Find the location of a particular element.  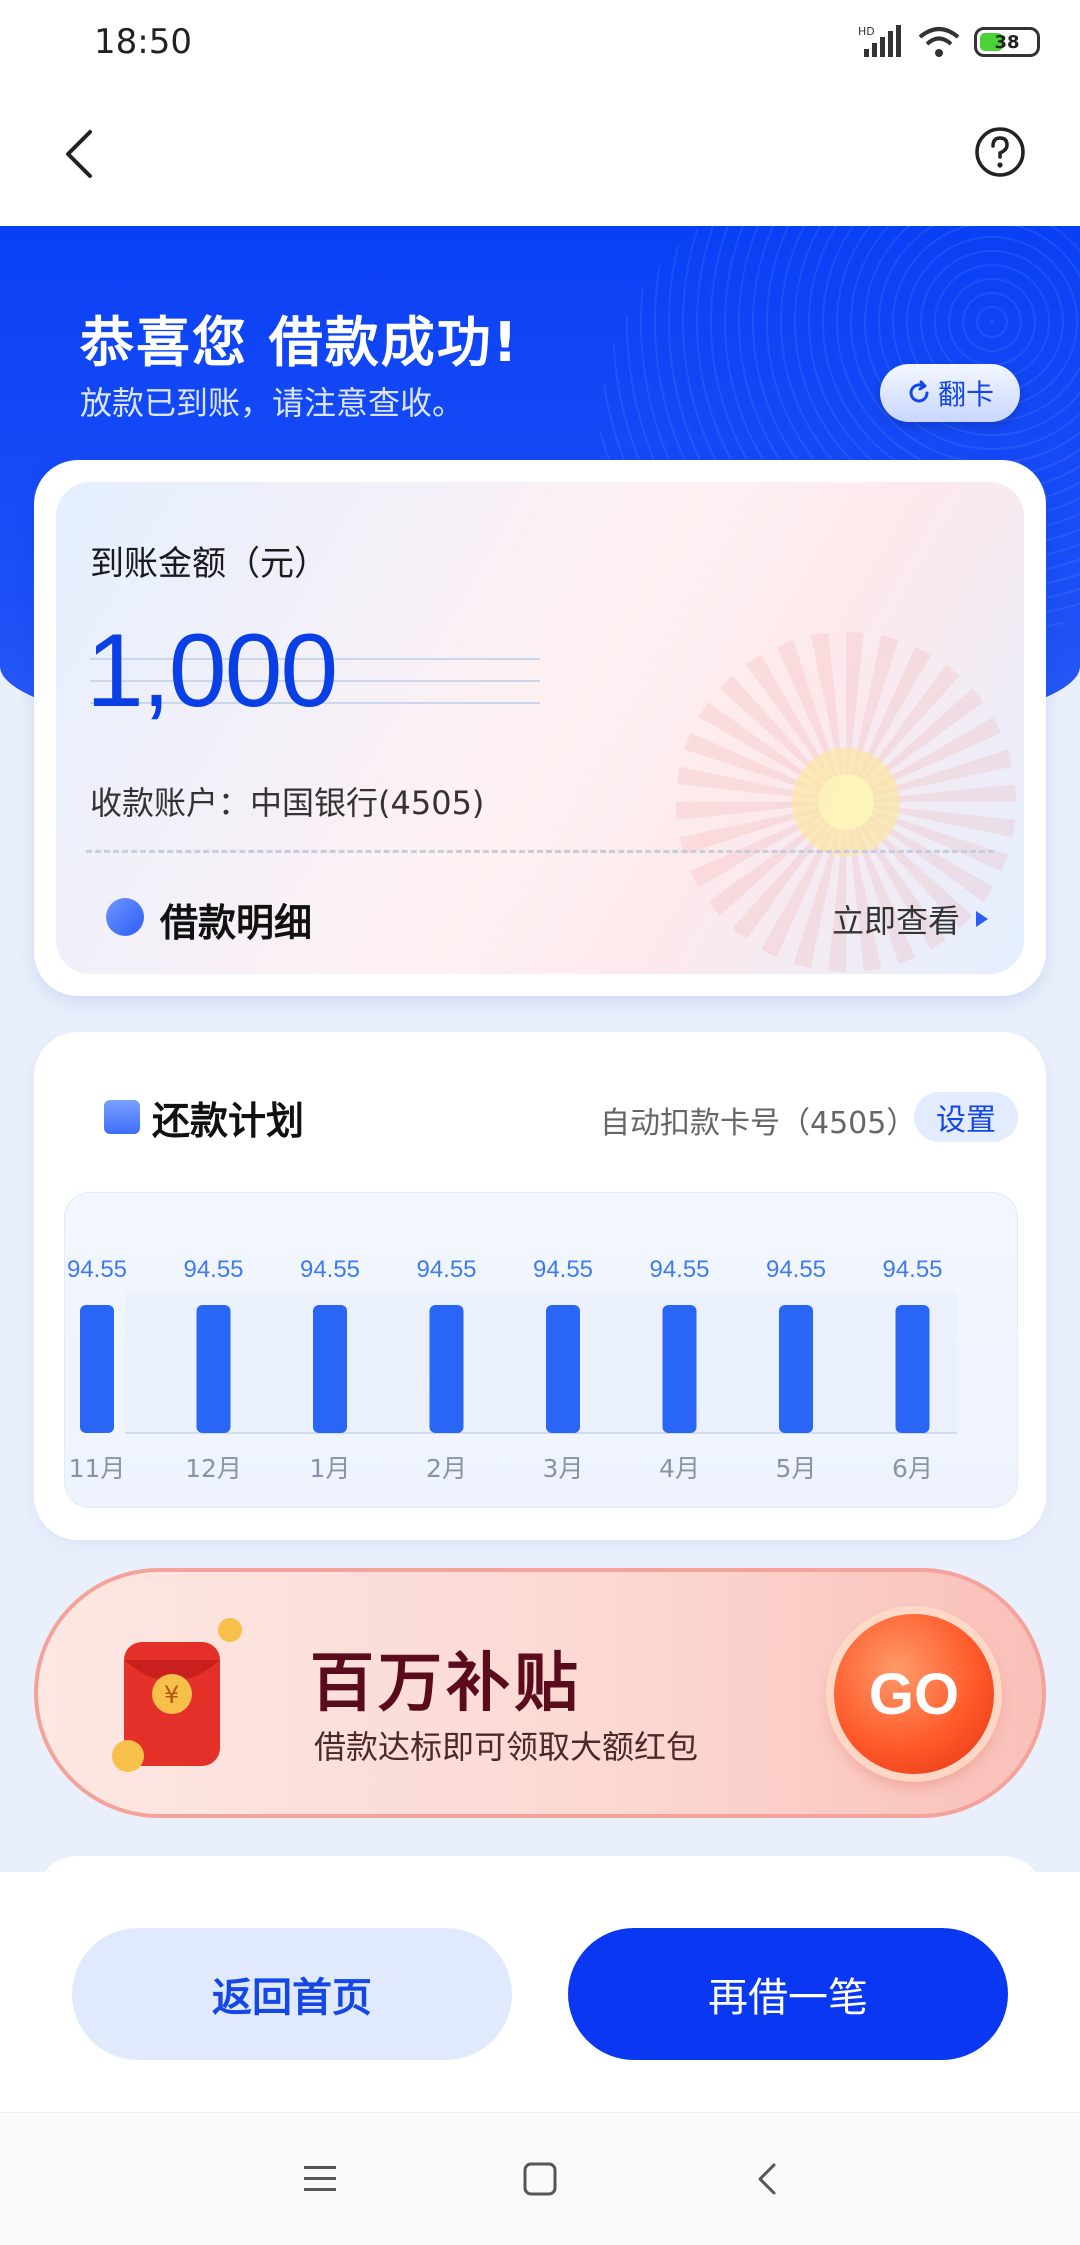

question-icon is located at coordinates (1000, 152).